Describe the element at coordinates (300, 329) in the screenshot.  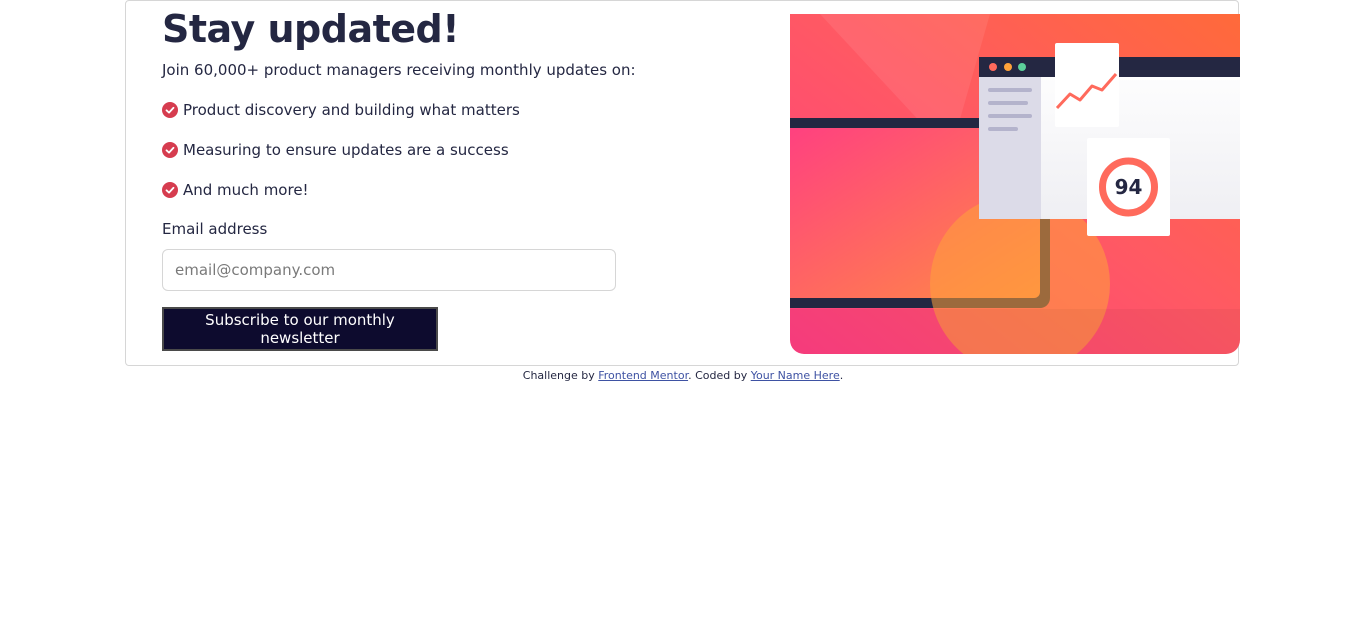
I see `subscribe-button: Subscribe to our monthly newsletter` at that location.